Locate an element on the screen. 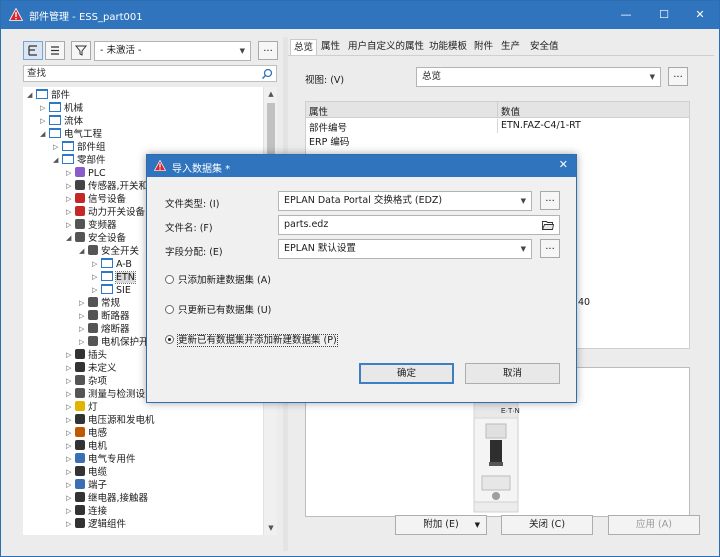 This screenshot has height=557, width=720. ok-button: 确定 is located at coordinates (406, 373).